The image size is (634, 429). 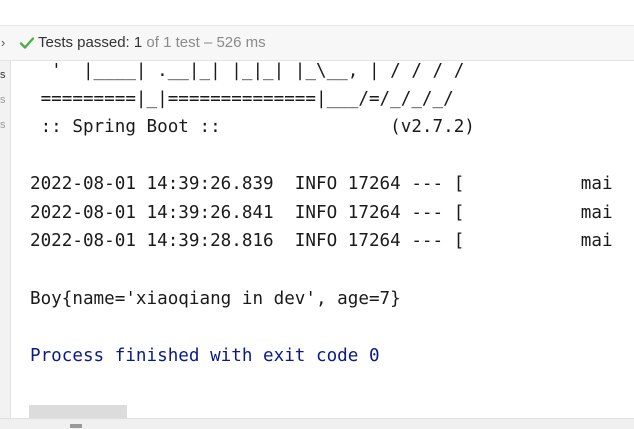 I want to click on horizontal-scrollbar, so click(x=317, y=423).